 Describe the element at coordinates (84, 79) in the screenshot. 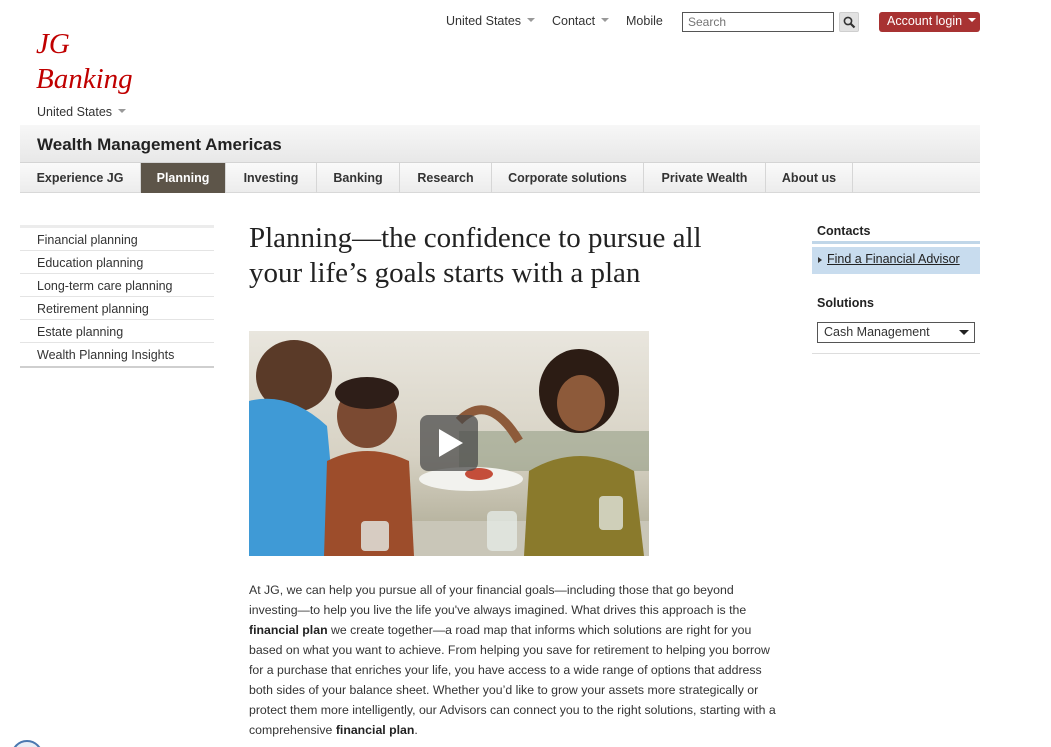

I see `logo-line-2: Banking` at that location.